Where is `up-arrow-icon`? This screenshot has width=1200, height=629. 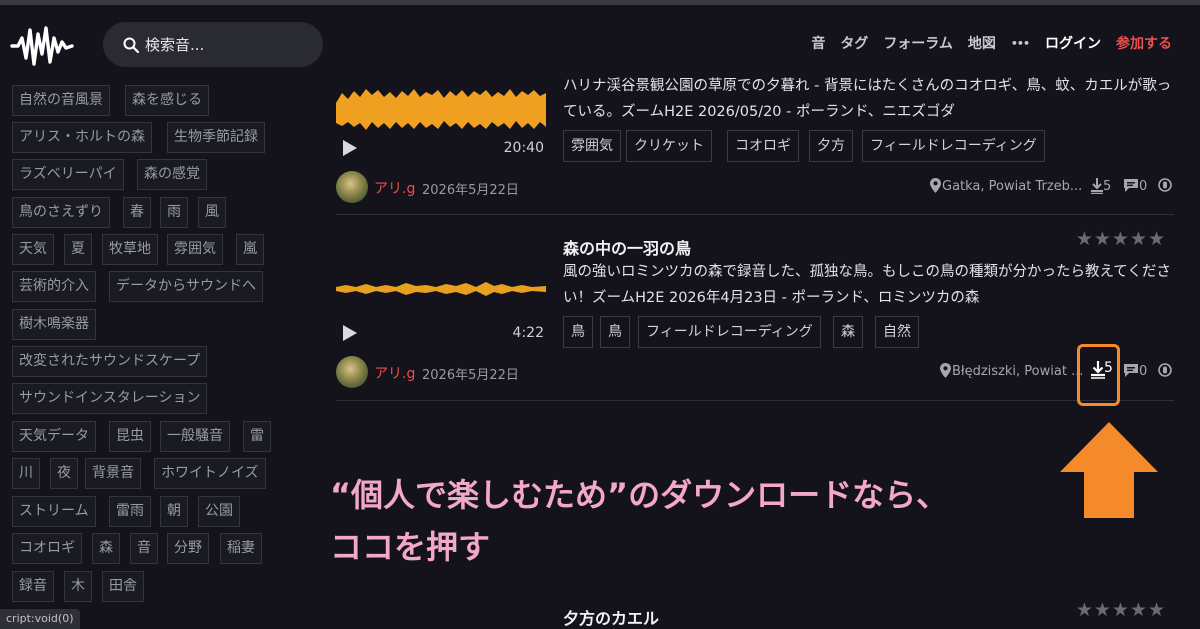 up-arrow-icon is located at coordinates (1109, 470).